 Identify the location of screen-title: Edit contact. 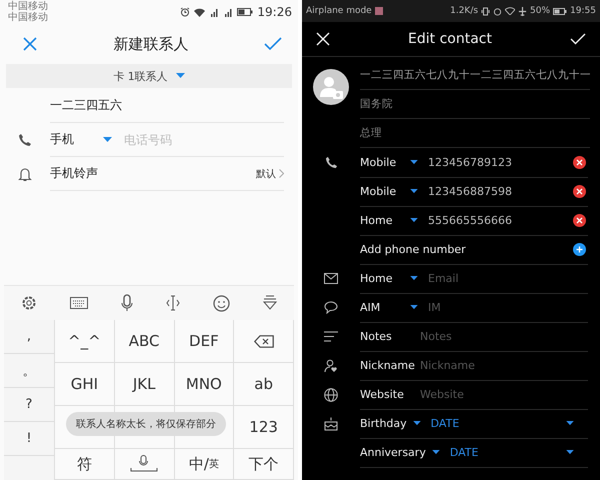
(450, 39).